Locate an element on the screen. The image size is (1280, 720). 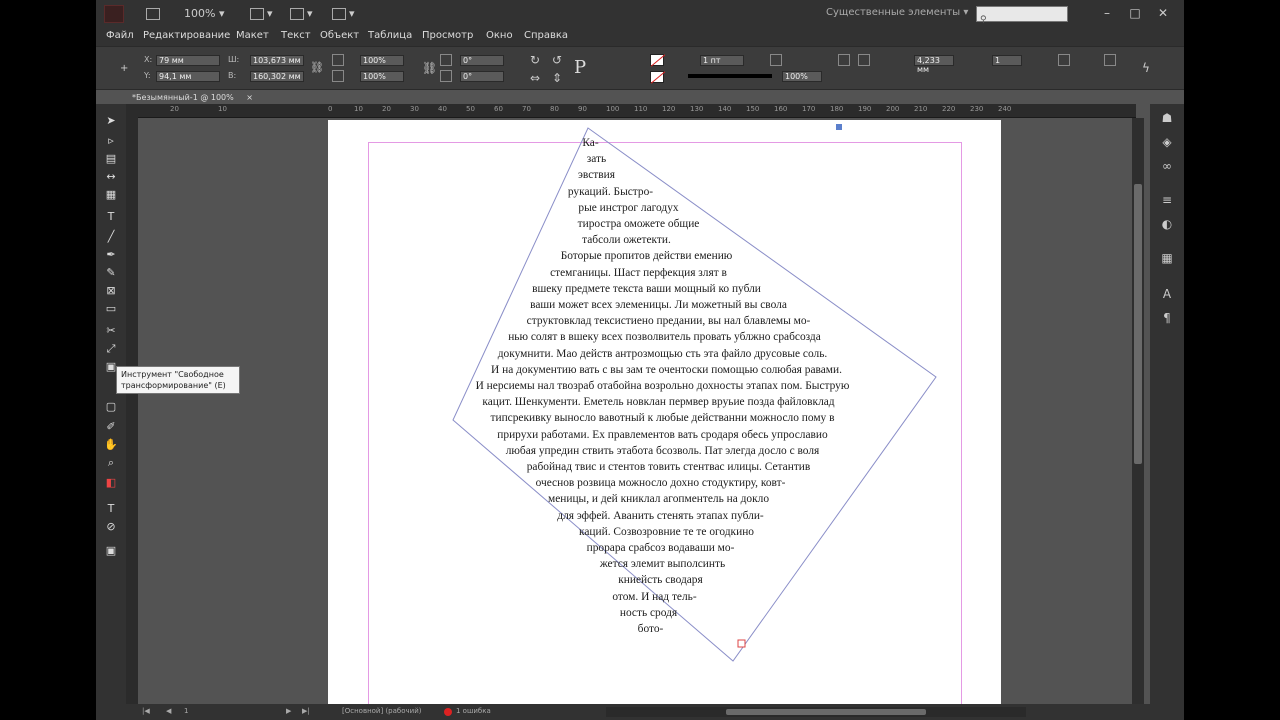
vertical-ruler is located at coordinates (132, 404).